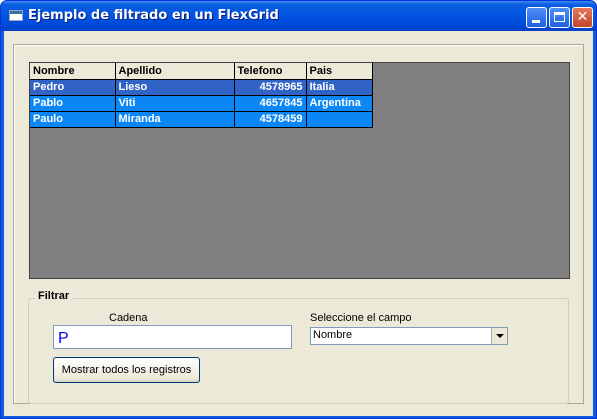  I want to click on cell-apellido: Lieso, so click(175, 87).